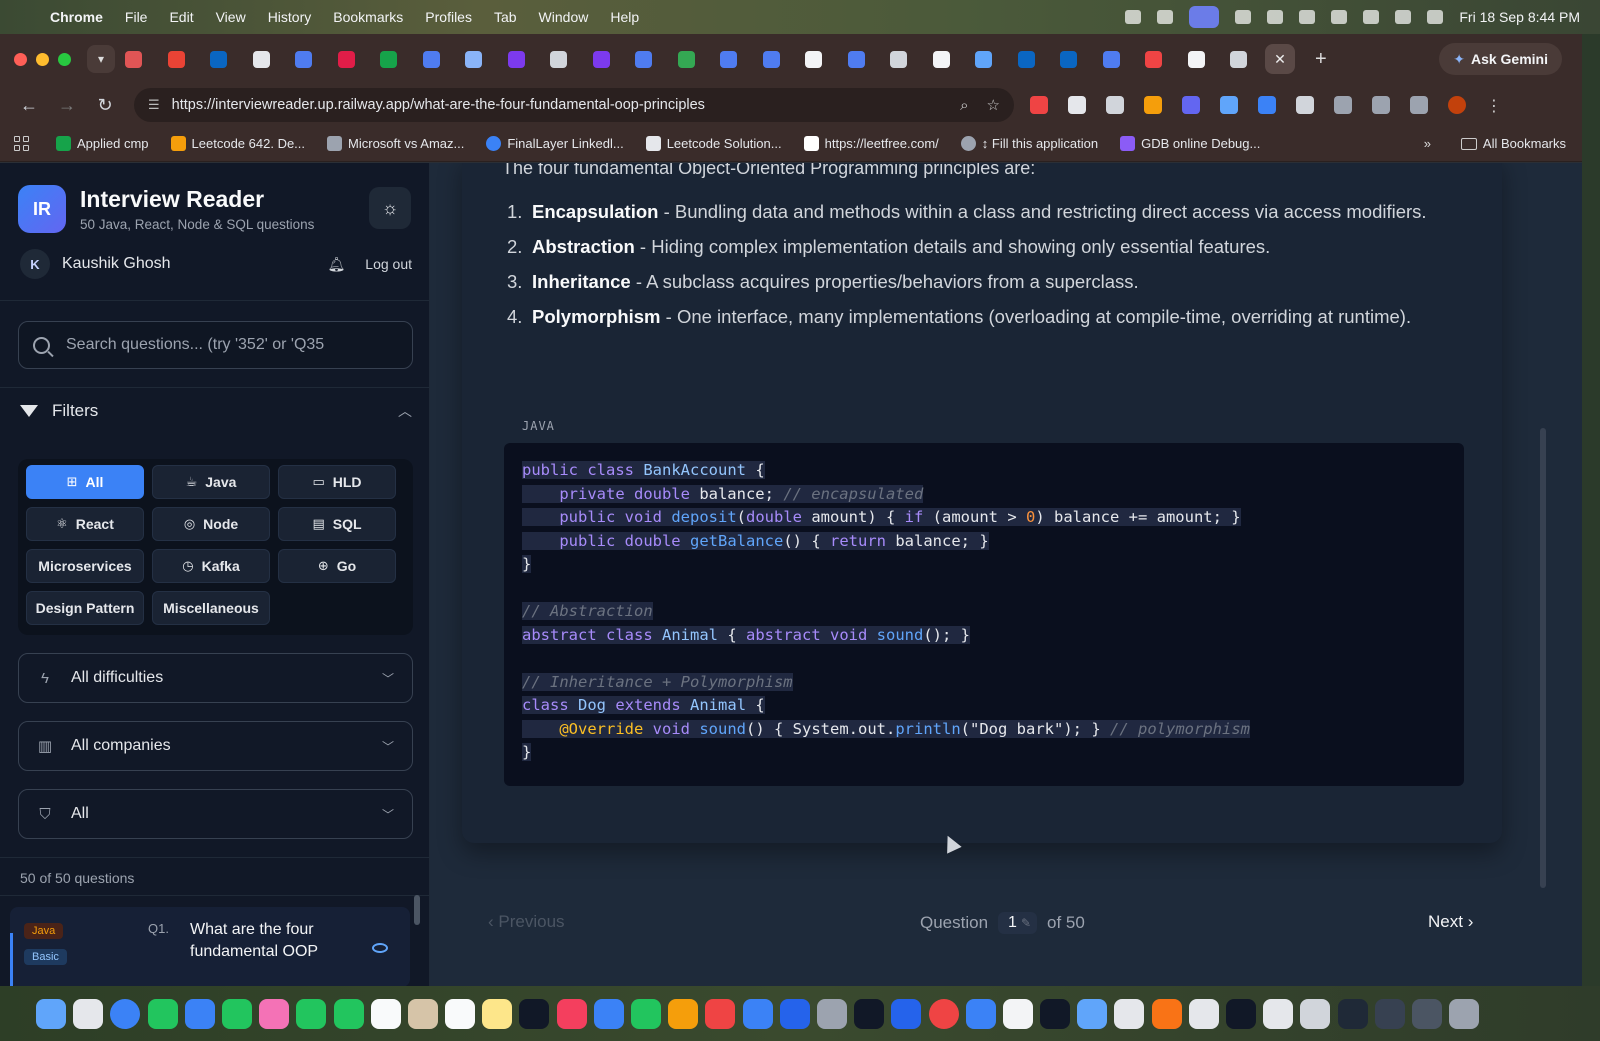 The height and width of the screenshot is (1041, 1600). Describe the element at coordinates (608, 1013) in the screenshot. I see `keynote-icon` at that location.